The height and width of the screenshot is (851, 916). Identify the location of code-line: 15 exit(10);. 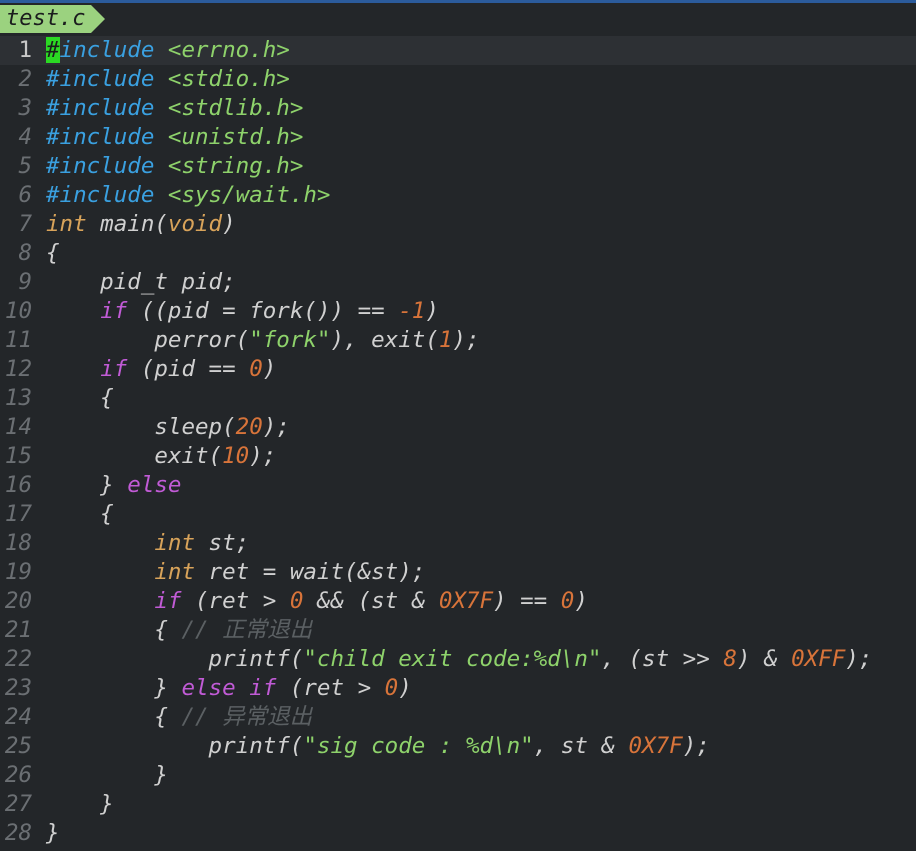
(458, 456).